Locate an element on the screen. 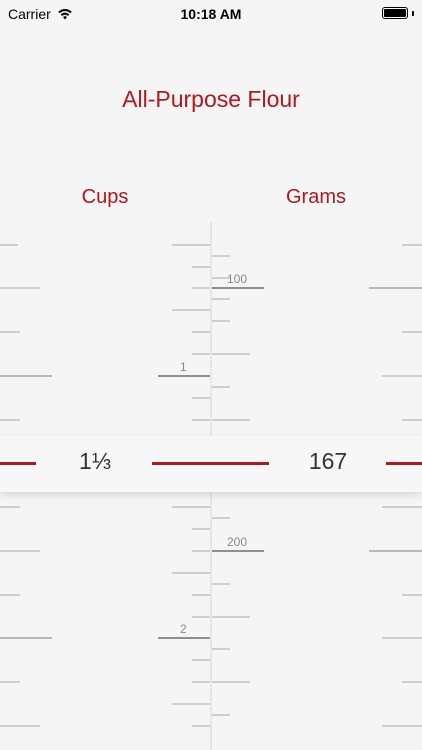 This screenshot has width=422, height=750. battery-tip is located at coordinates (413, 13).